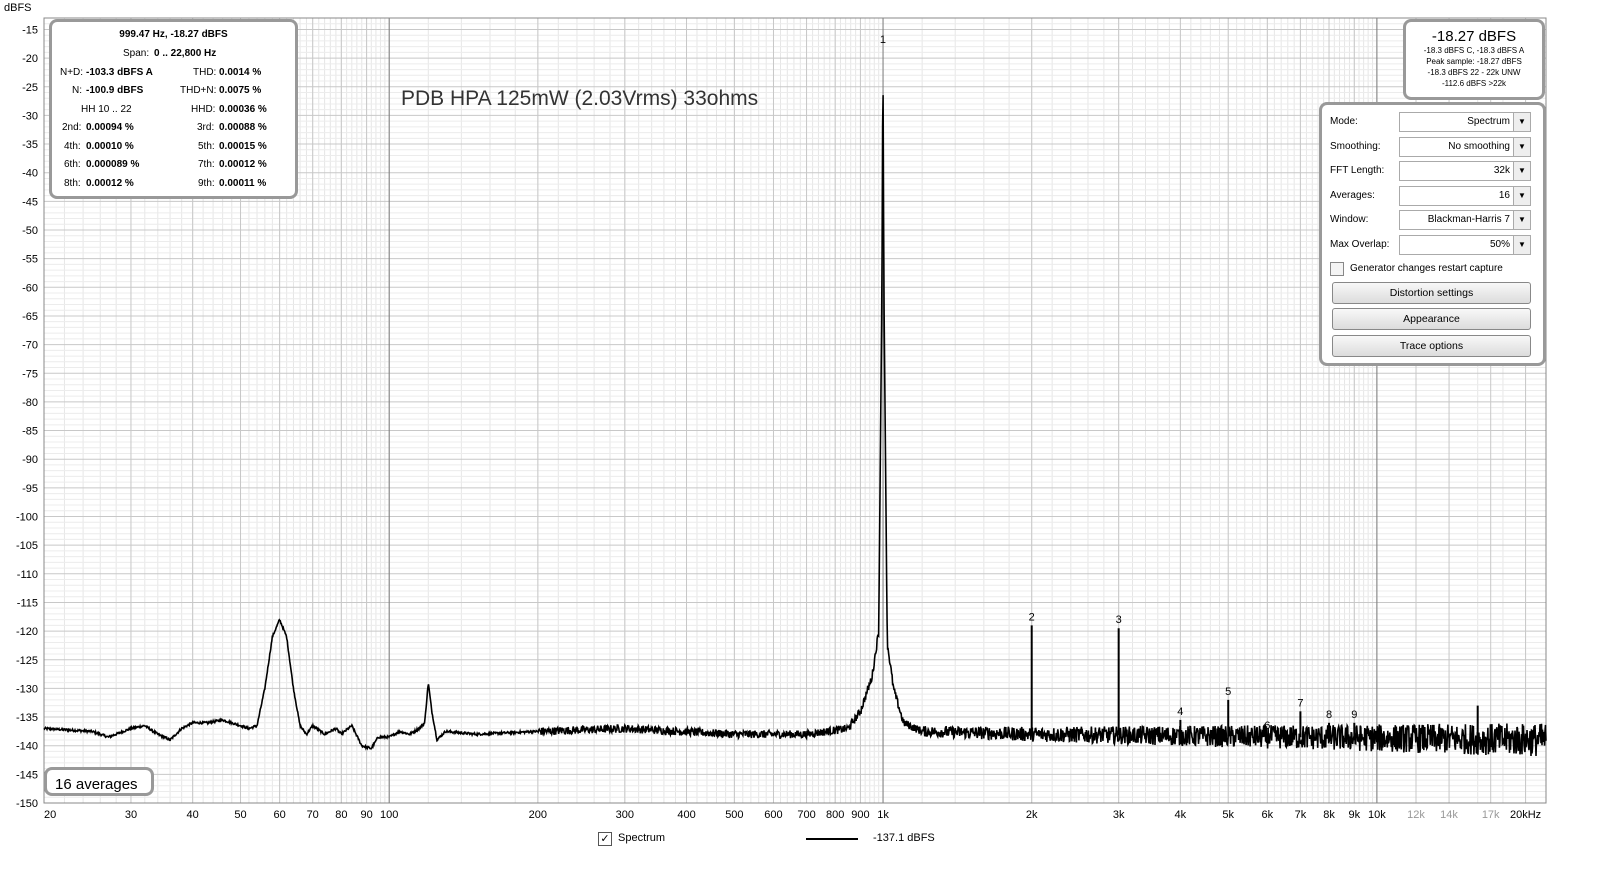 This screenshot has height=871, width=1600. Describe the element at coordinates (1360, 244) in the screenshot. I see `max-overlap-label: Max Overlap:` at that location.